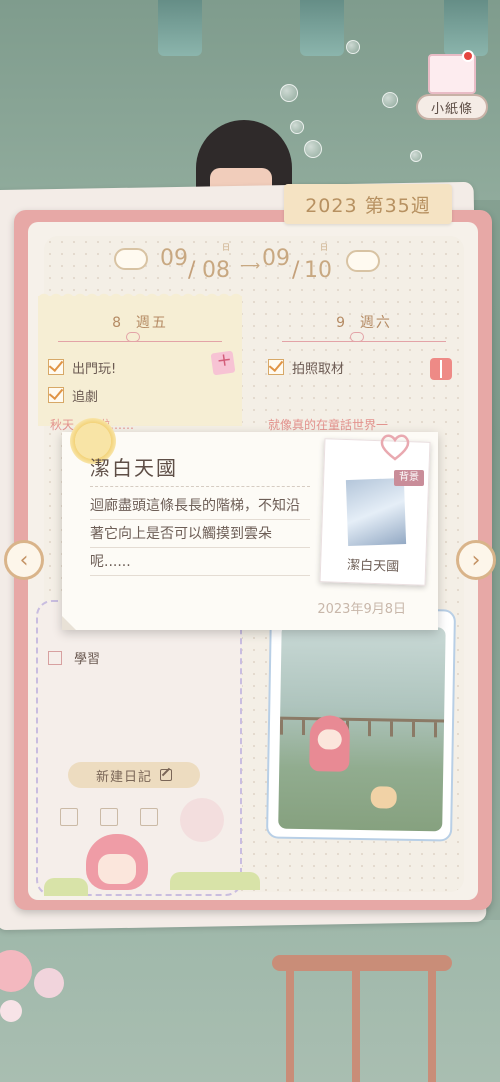  I want to click on checkbox-empty-icon, so click(55, 657).